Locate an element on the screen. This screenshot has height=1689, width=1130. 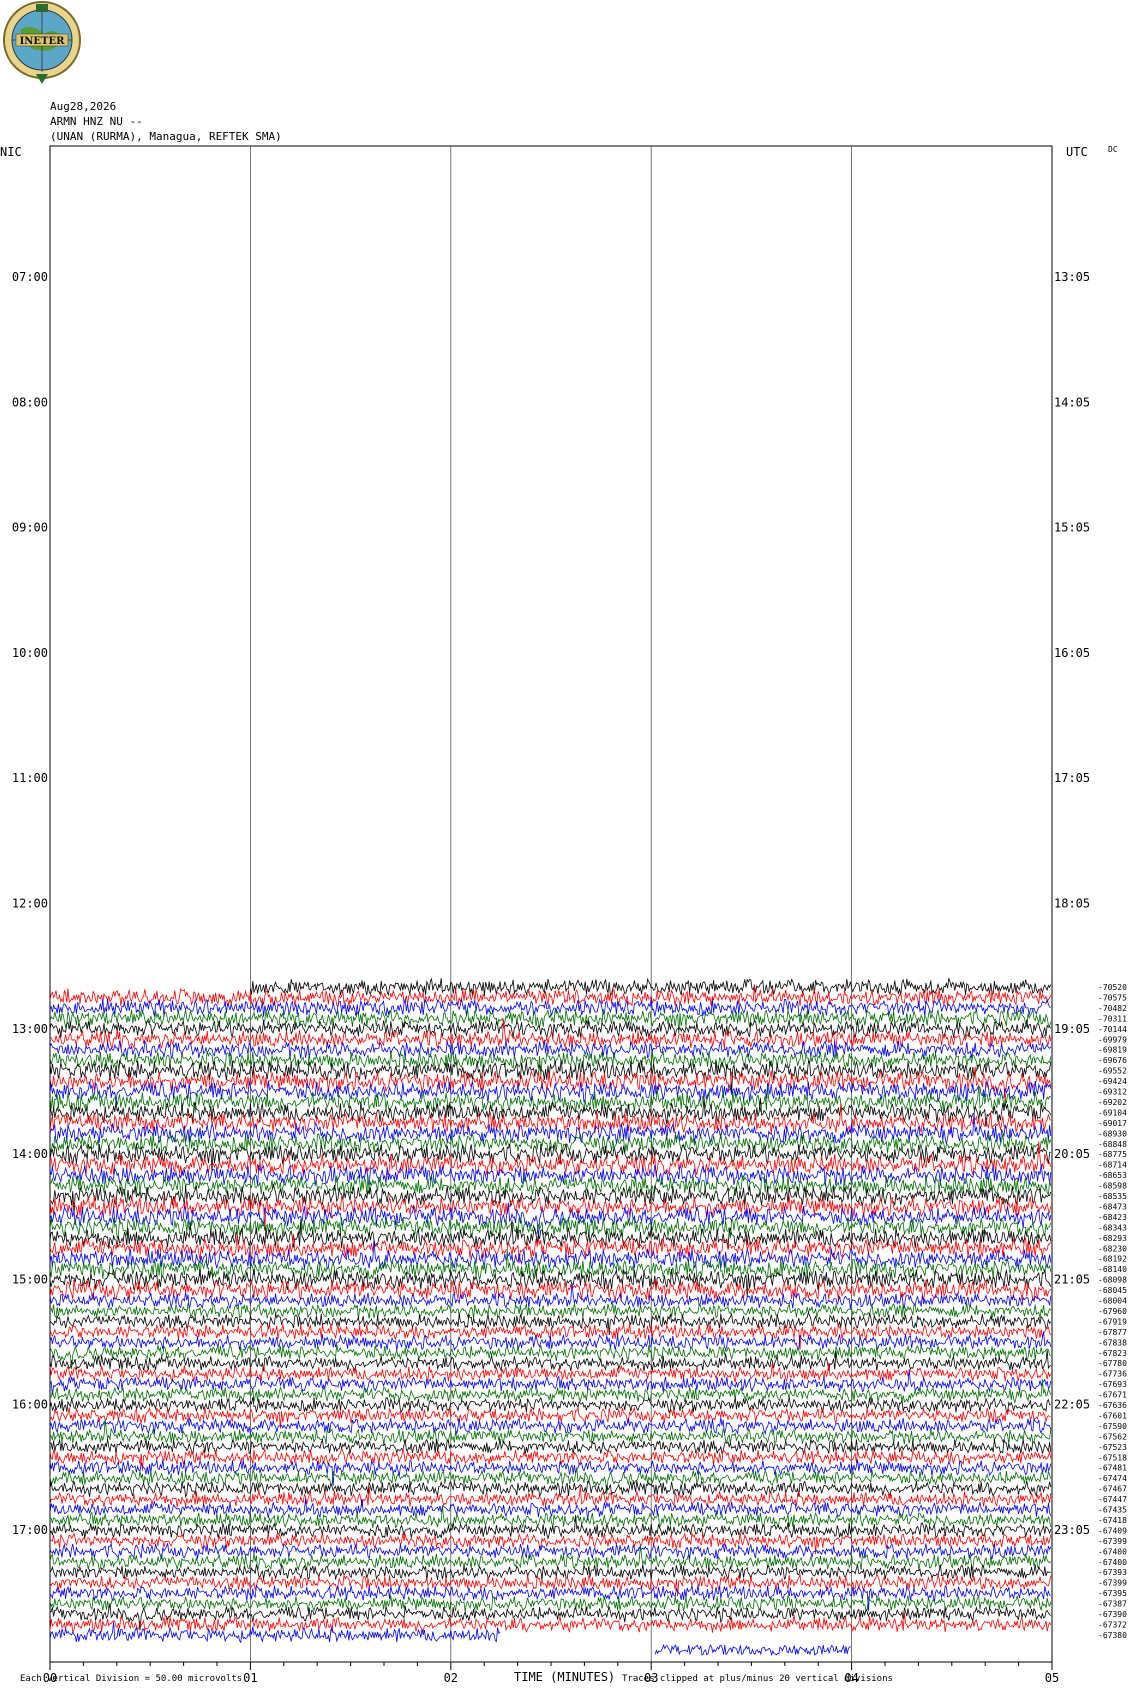
dc-offset-label: -67435 is located at coordinates (1112, 1510).